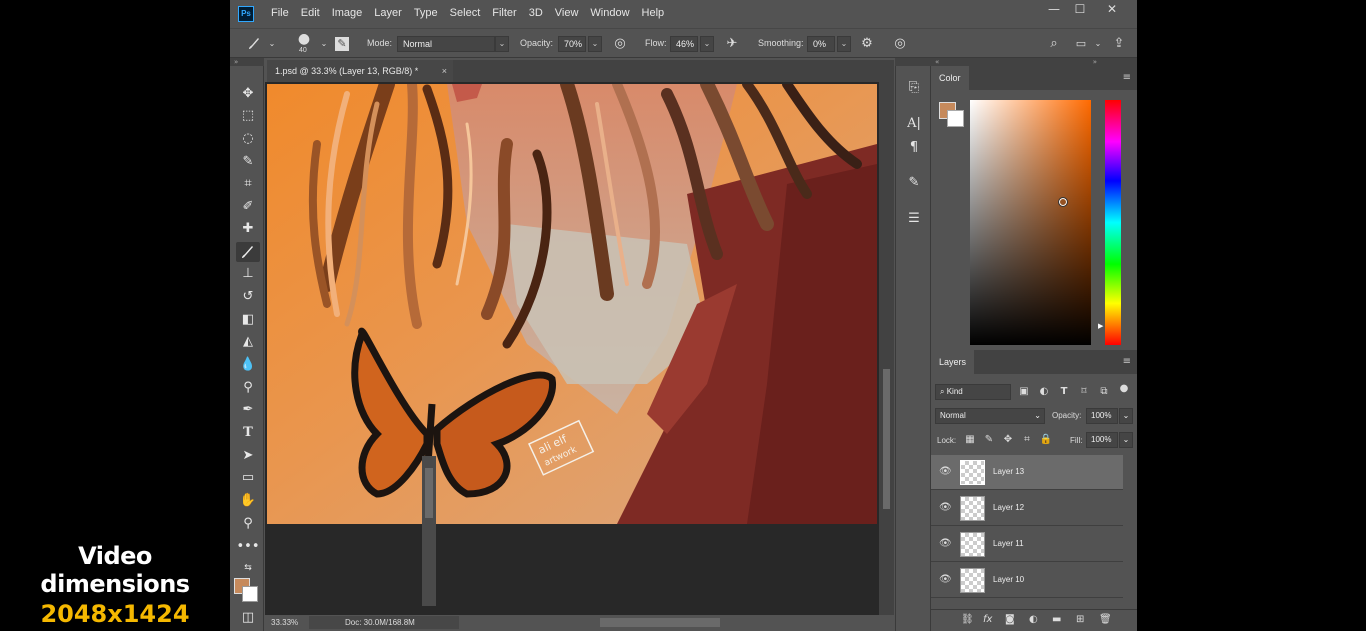  What do you see at coordinates (1080, 10) in the screenshot?
I see `maximize-button: ☐` at bounding box center [1080, 10].